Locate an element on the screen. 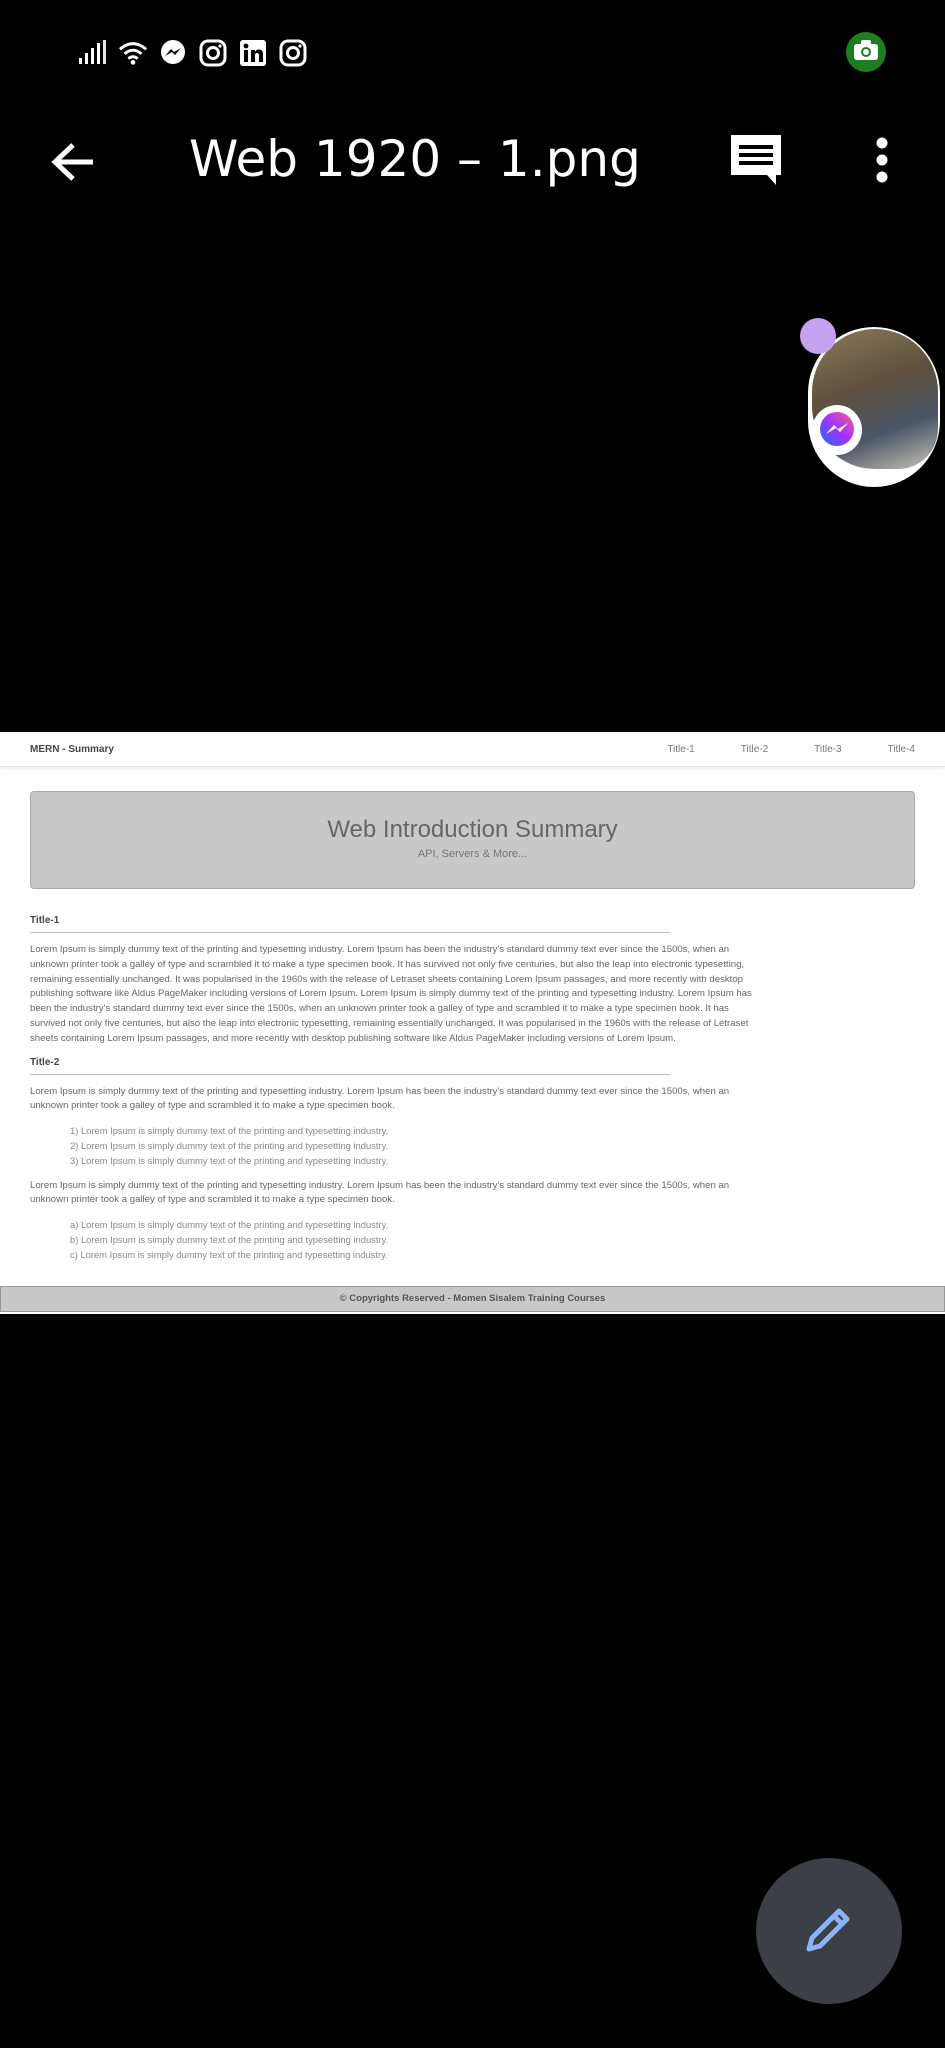 This screenshot has width=945, height=2048. back-button is located at coordinates (74, 164).